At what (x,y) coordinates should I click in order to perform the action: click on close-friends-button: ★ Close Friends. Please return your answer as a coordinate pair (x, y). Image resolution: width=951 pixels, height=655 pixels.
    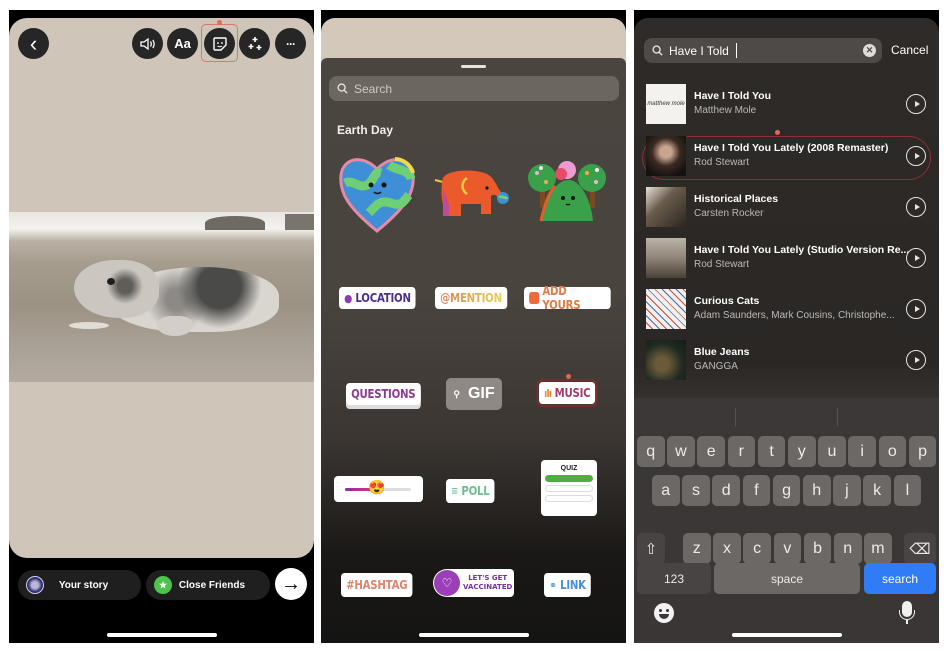
    Looking at the image, I should click on (208, 585).